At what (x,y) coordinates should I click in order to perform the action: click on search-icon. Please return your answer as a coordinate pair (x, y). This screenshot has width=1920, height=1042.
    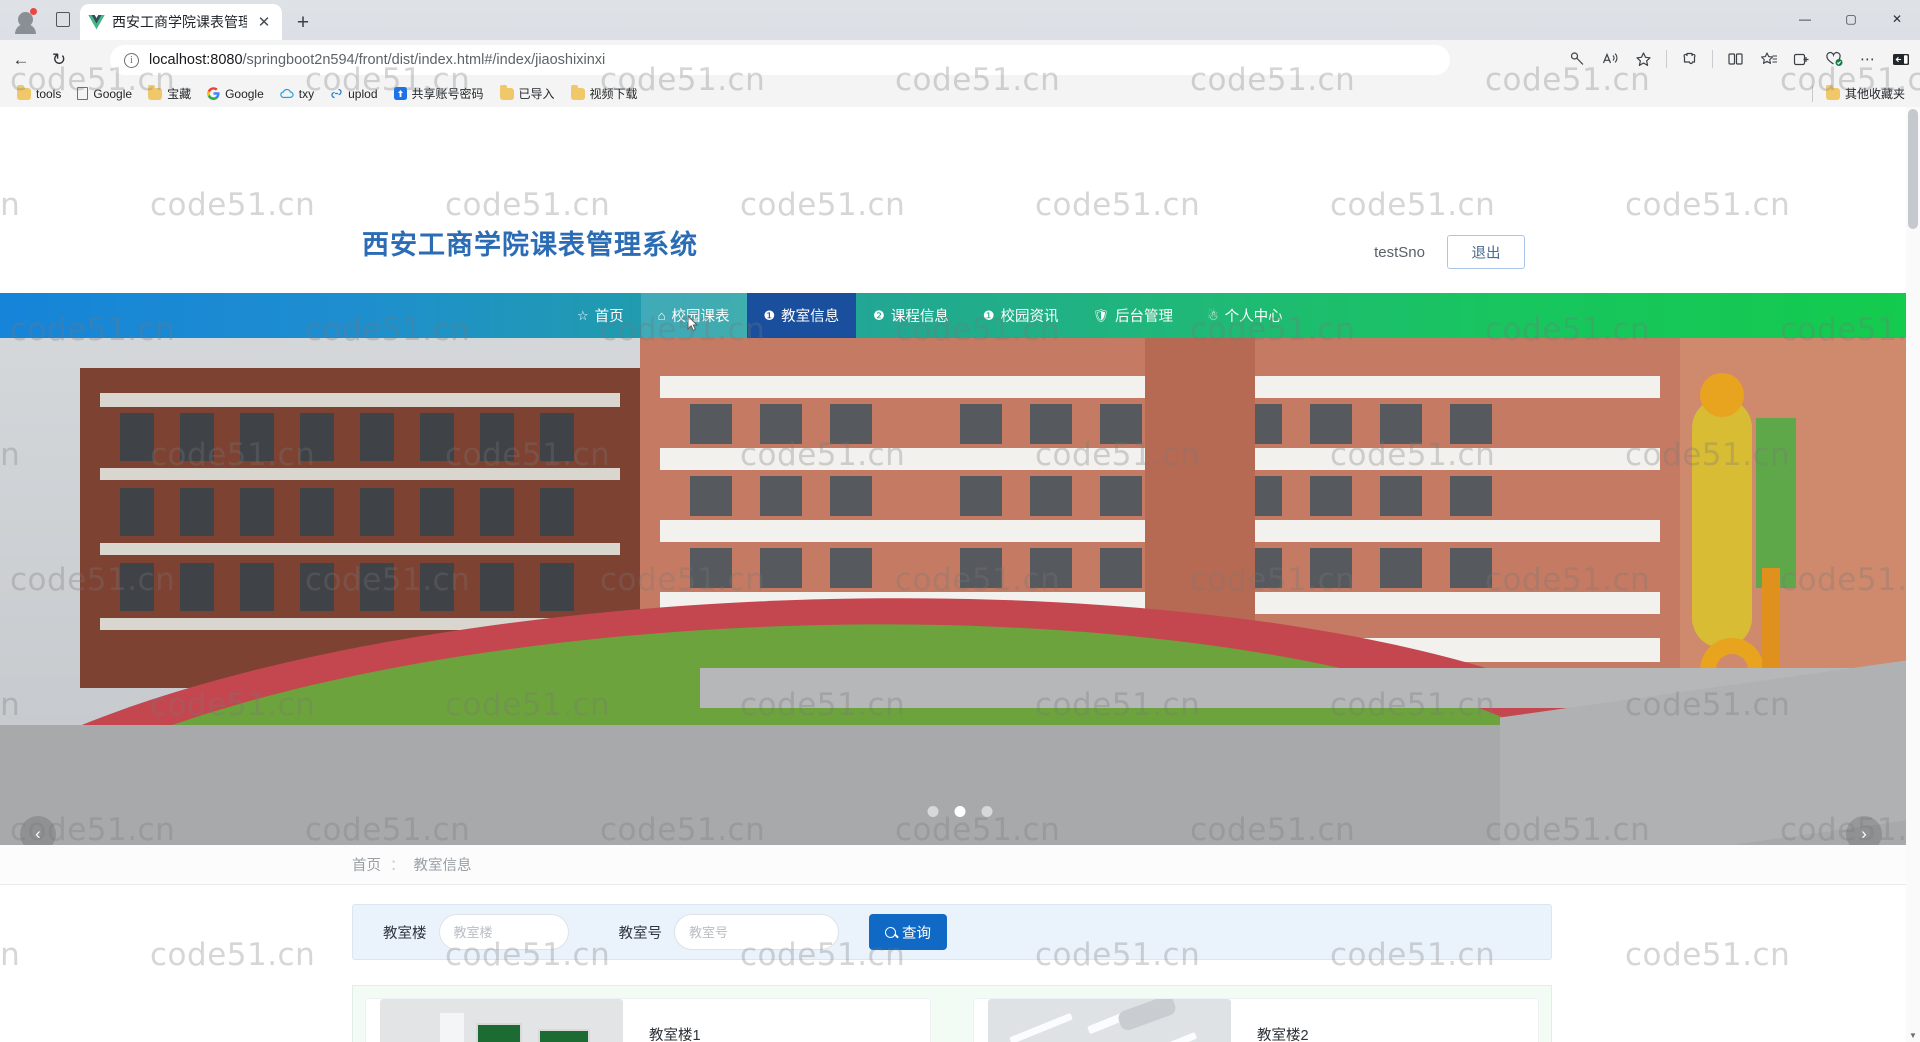
    Looking at the image, I should click on (890, 932).